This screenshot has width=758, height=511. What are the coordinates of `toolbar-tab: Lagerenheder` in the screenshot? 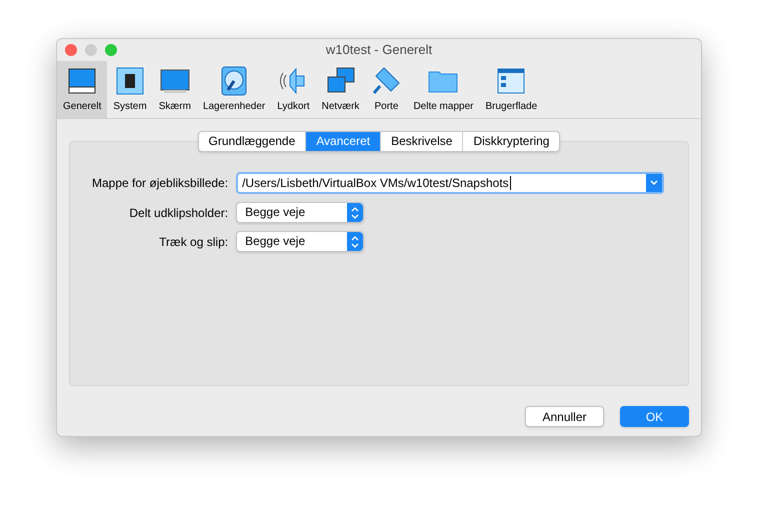 It's located at (234, 89).